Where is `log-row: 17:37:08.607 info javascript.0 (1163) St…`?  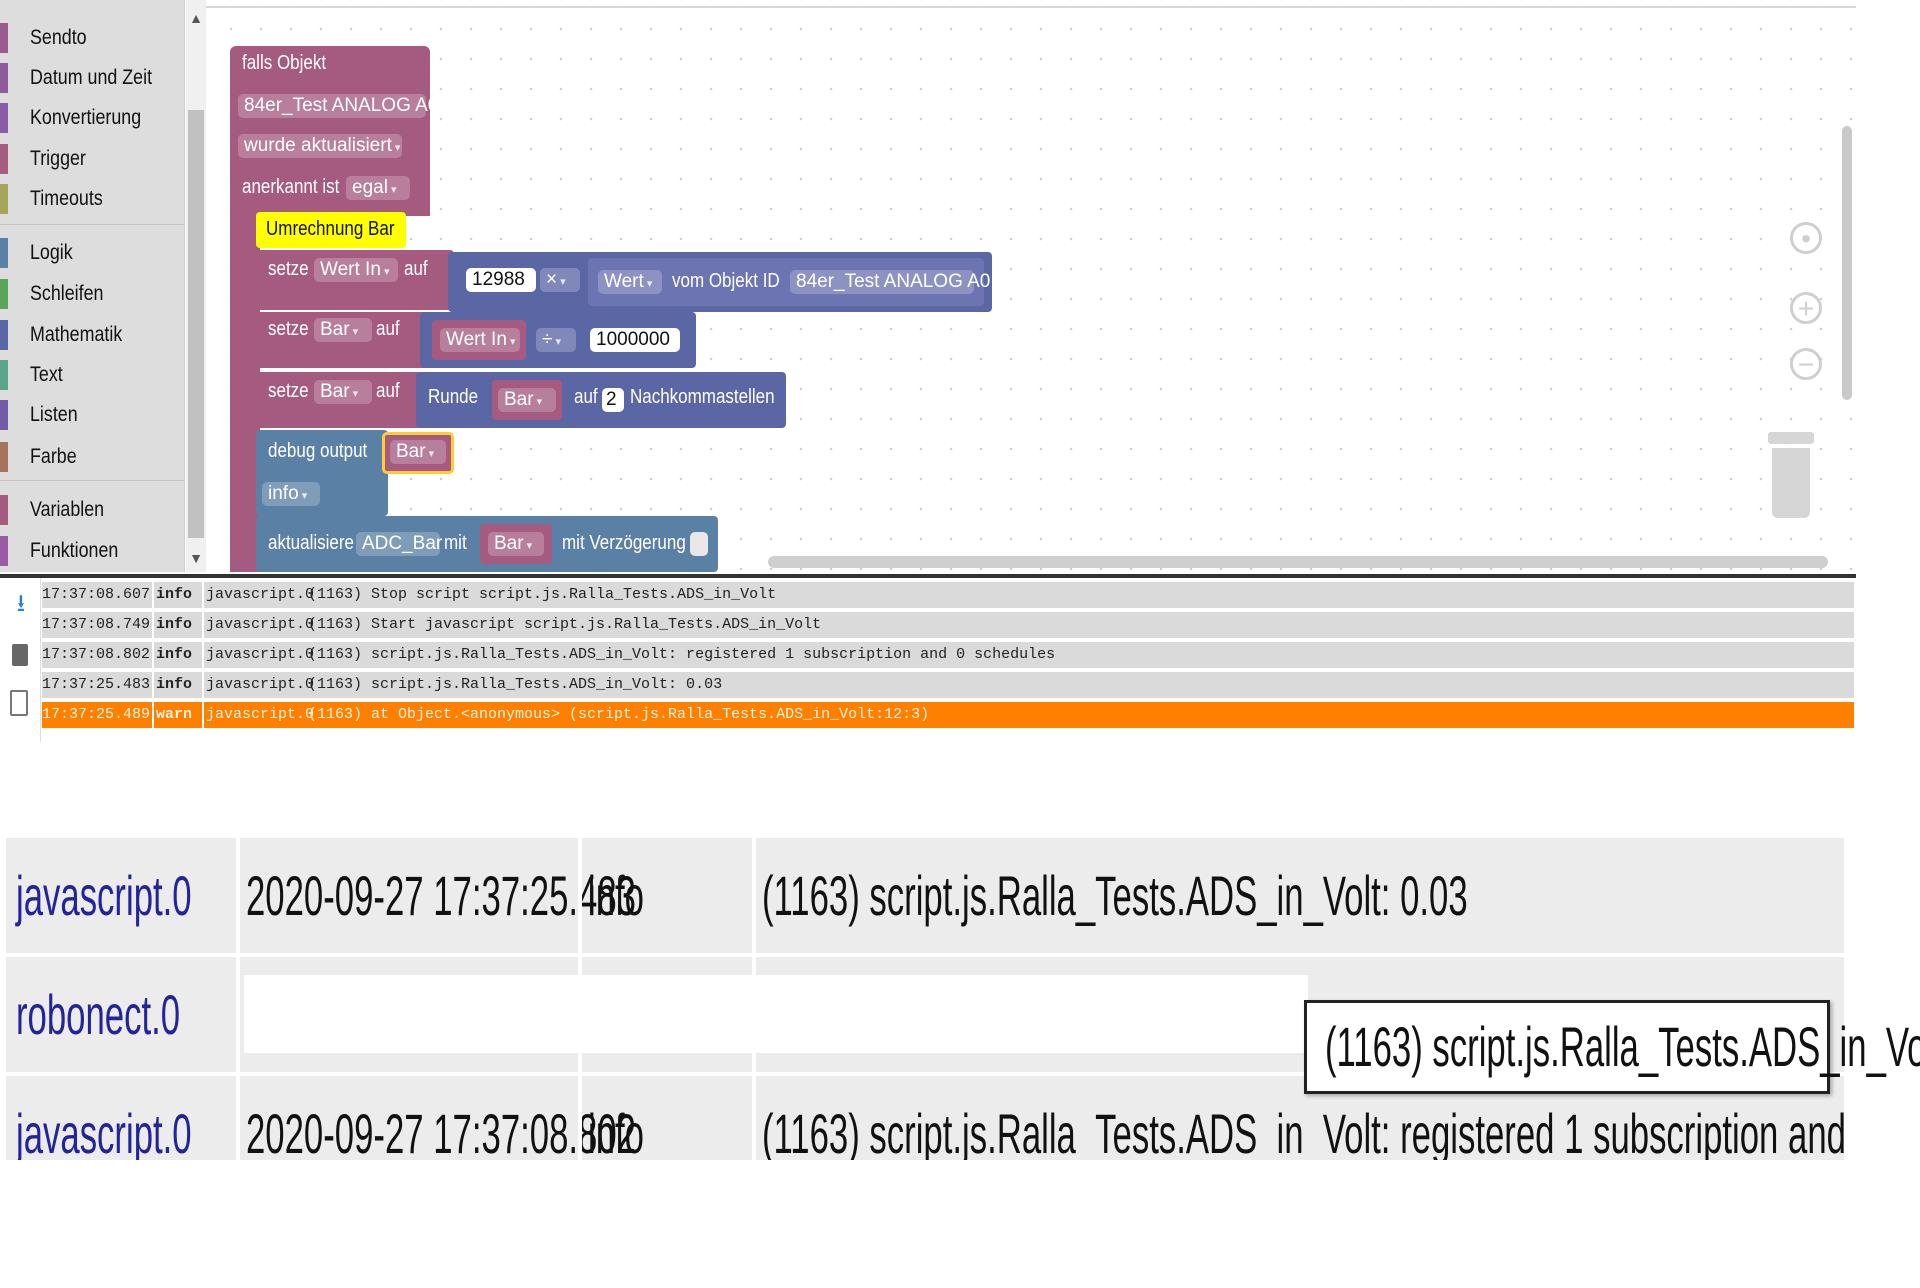 log-row: 17:37:08.607 info javascript.0 (1163) St… is located at coordinates (948, 595).